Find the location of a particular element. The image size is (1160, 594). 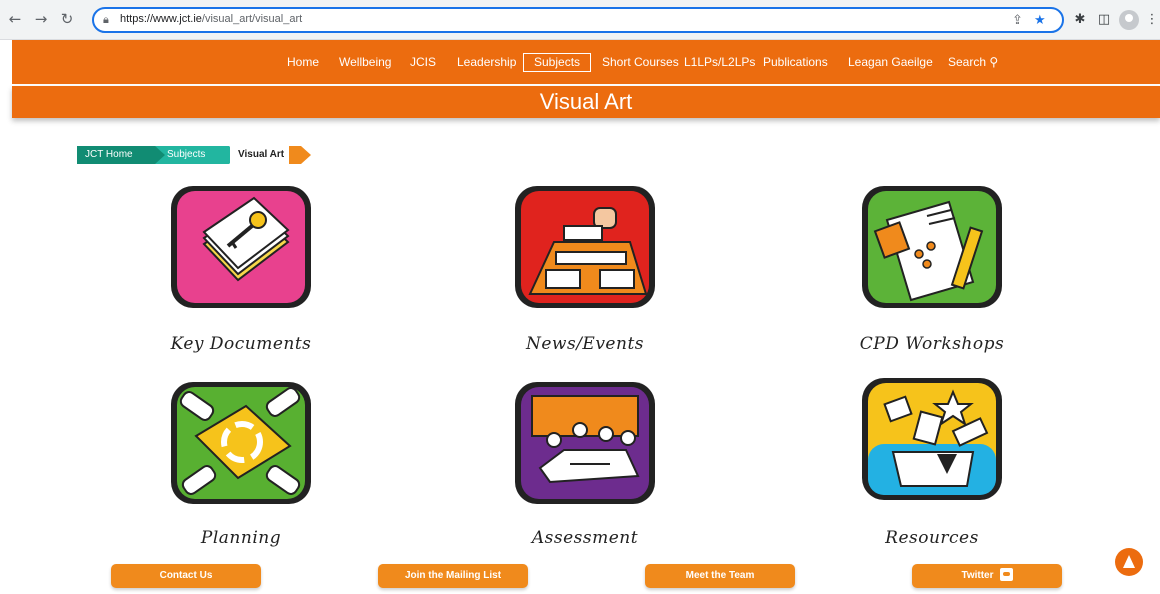

url-text: https://www.jct.ie/visual_art/visual_art is located at coordinates (211, 19).